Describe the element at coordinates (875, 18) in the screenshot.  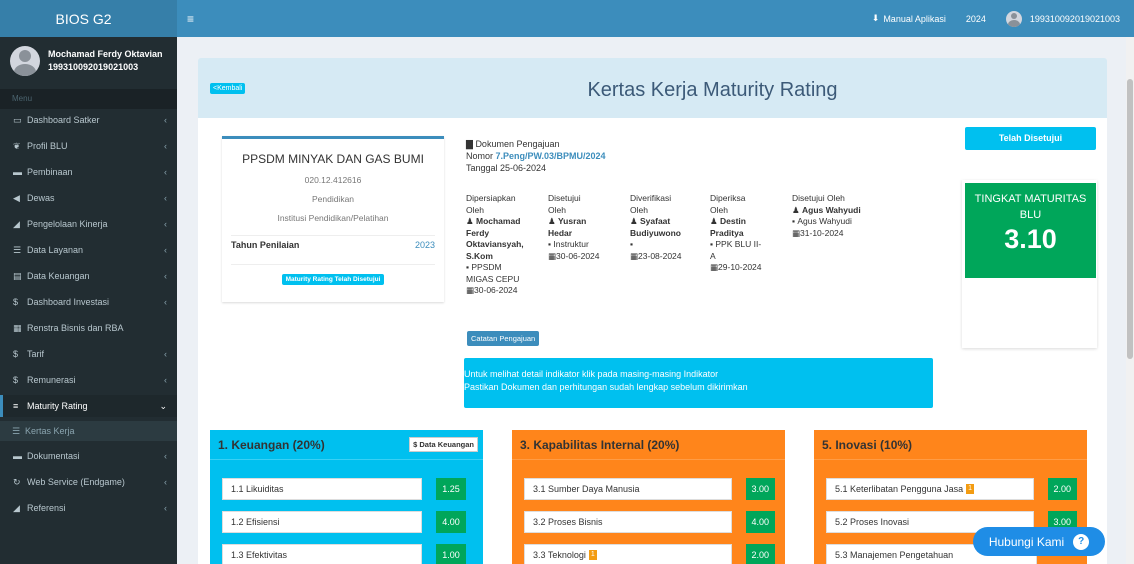
I see `download-icon: ⬇` at that location.